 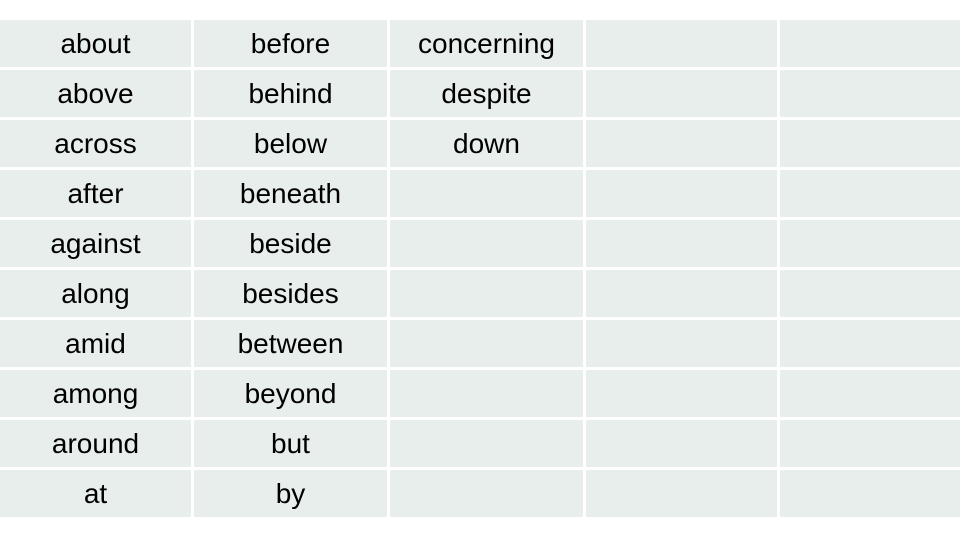 I want to click on table-cell-word: amid, so click(x=95, y=343).